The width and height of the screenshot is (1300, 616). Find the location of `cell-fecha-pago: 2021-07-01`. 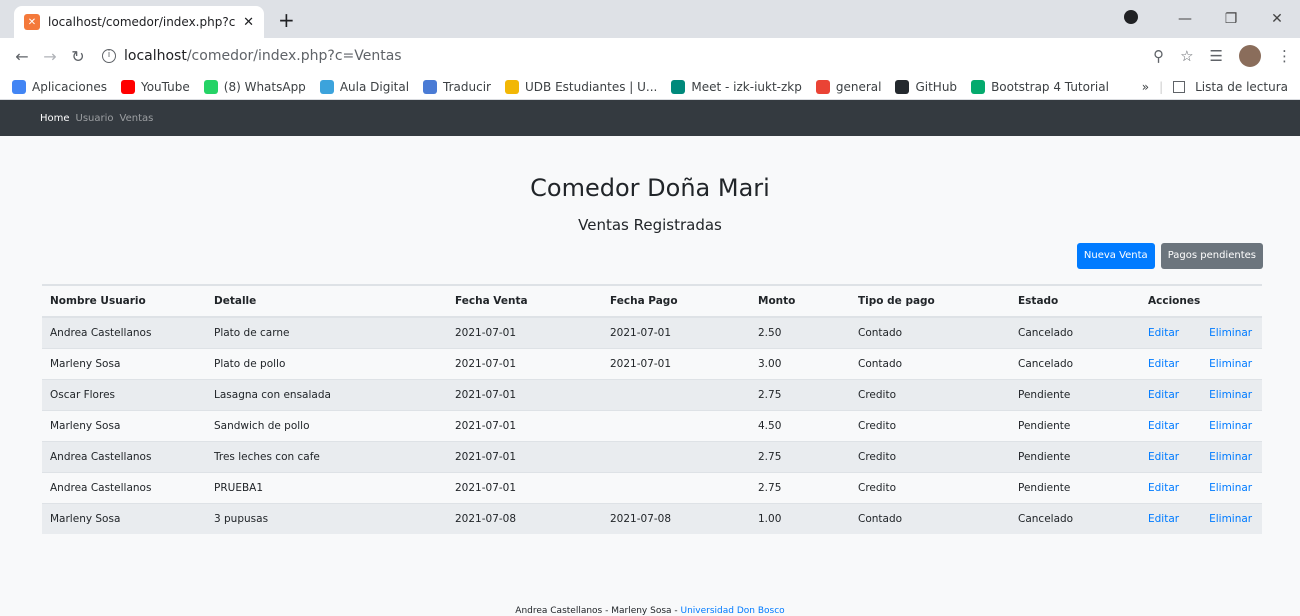

cell-fecha-pago: 2021-07-01 is located at coordinates (676, 363).